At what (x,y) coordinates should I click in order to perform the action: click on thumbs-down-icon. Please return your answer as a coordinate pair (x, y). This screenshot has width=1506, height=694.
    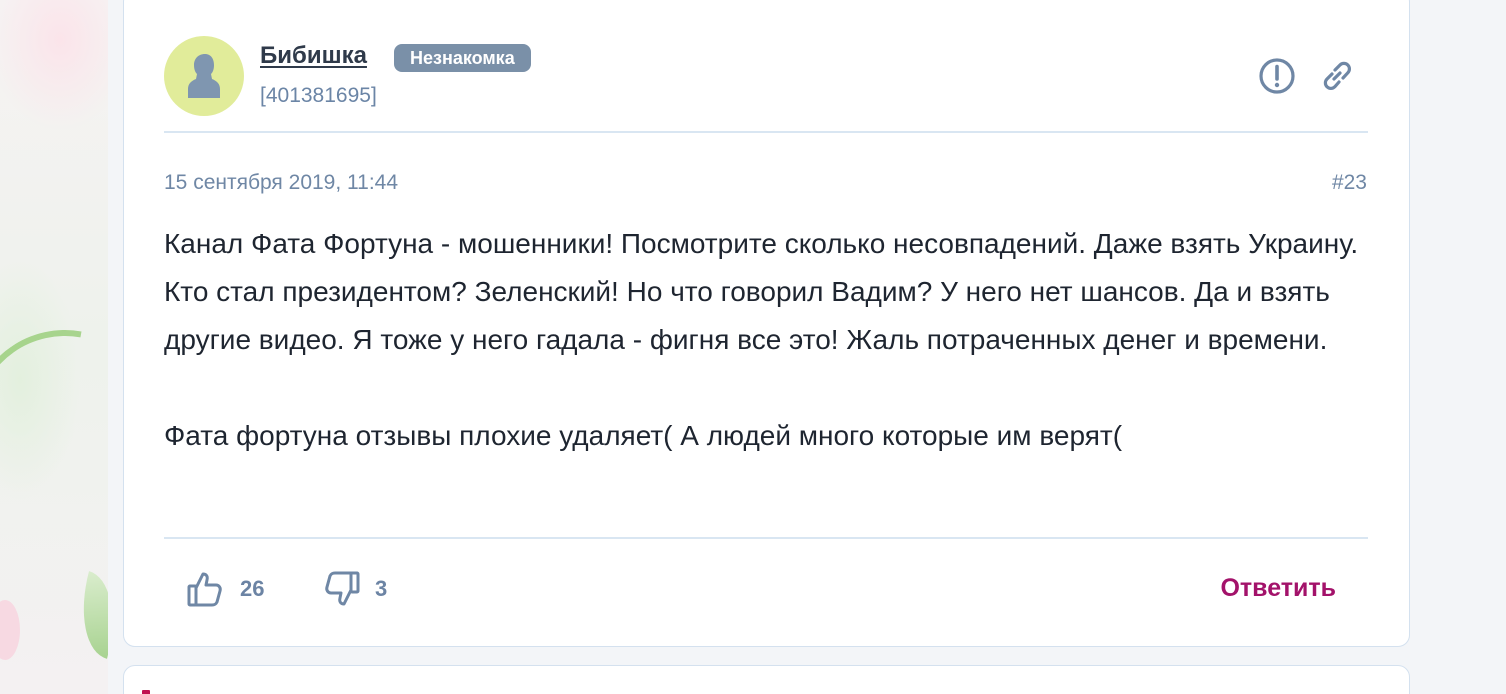
    Looking at the image, I should click on (342, 588).